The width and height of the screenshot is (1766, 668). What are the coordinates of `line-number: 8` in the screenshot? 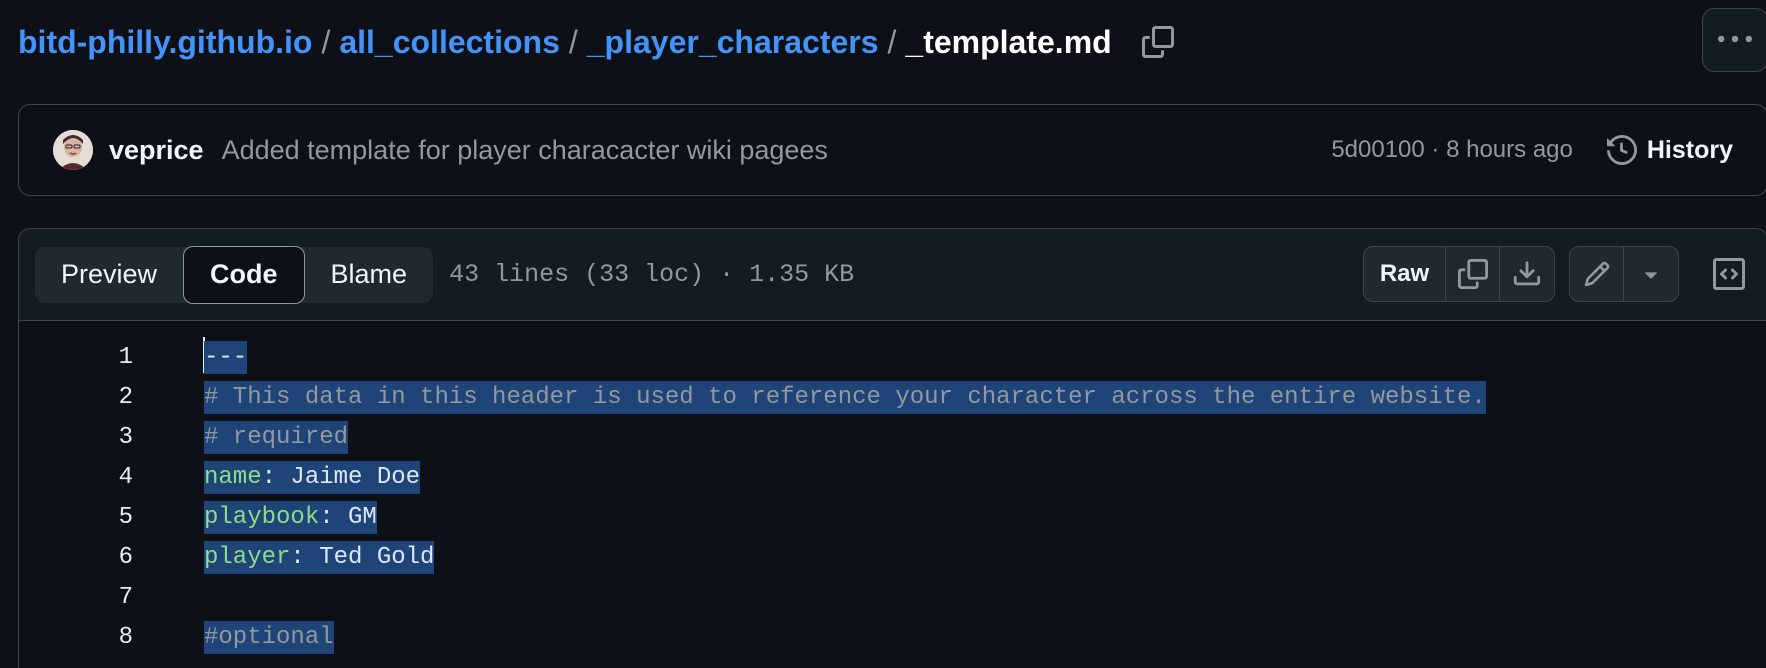 It's located at (76, 637).